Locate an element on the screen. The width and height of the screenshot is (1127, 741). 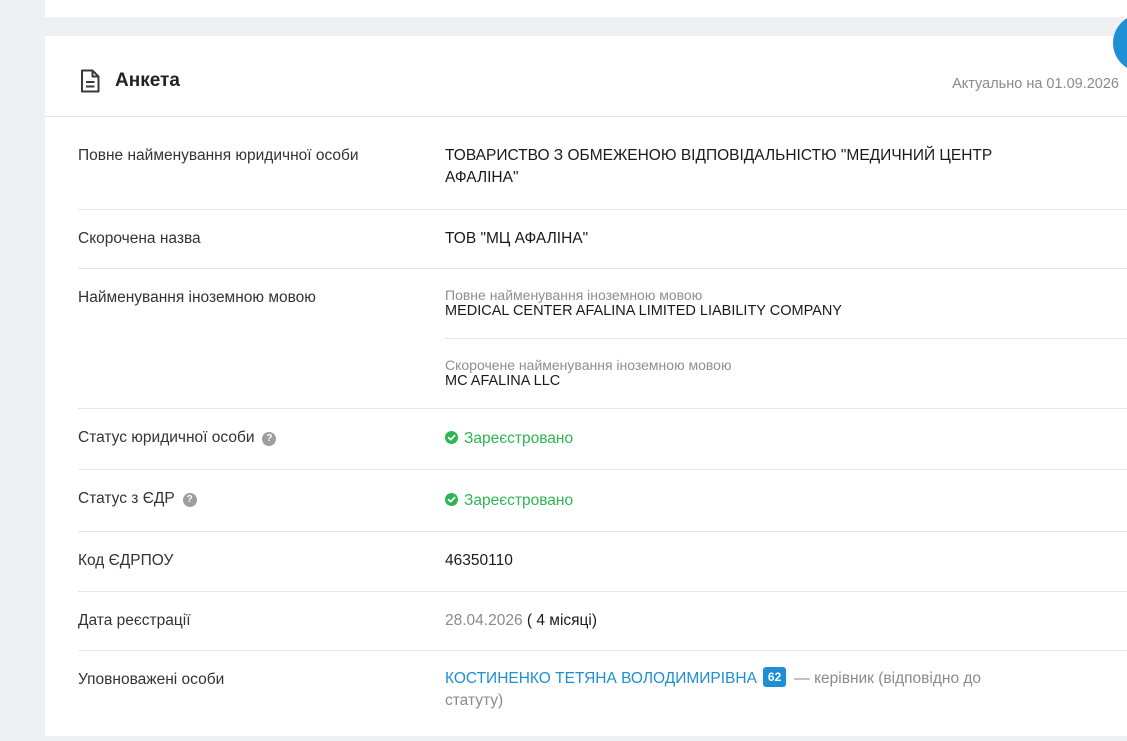
foreign-short-caption: Скорочене найменування іноземною мовою is located at coordinates (588, 365).